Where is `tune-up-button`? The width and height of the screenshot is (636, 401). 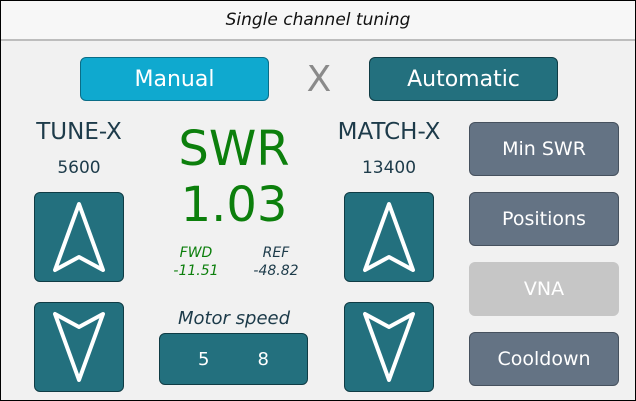
tune-up-button is located at coordinates (79, 237).